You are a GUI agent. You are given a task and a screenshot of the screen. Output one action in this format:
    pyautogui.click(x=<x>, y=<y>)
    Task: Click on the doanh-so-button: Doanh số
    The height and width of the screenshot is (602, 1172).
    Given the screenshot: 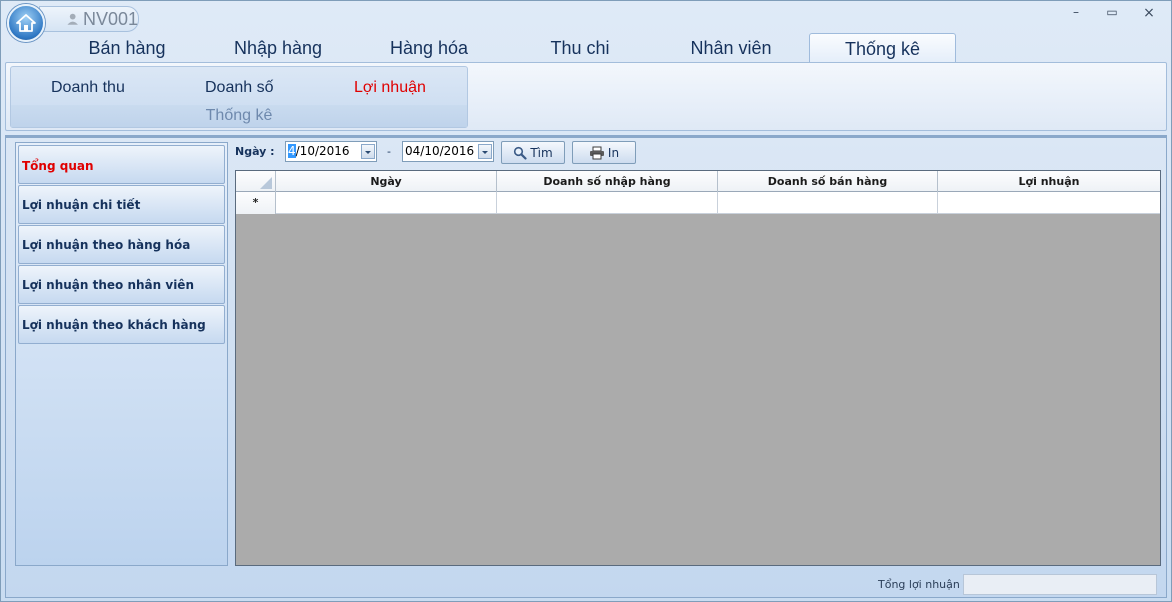 What is the action you would take?
    pyautogui.click(x=239, y=88)
    